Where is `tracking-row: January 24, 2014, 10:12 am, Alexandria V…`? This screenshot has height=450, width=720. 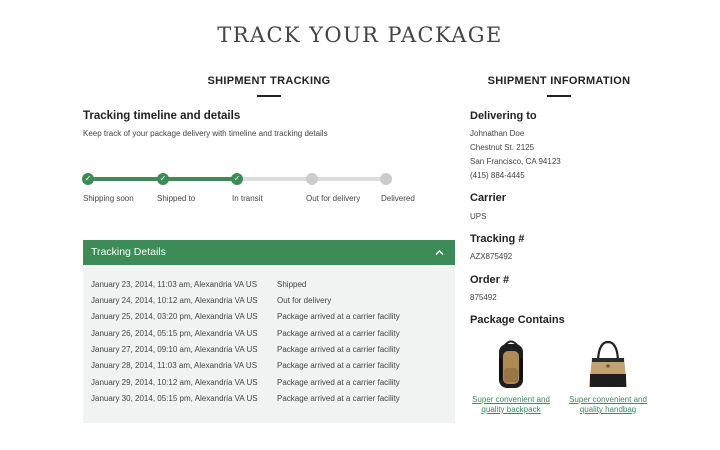
tracking-row: January 24, 2014, 10:12 am, Alexandria V… is located at coordinates (211, 300).